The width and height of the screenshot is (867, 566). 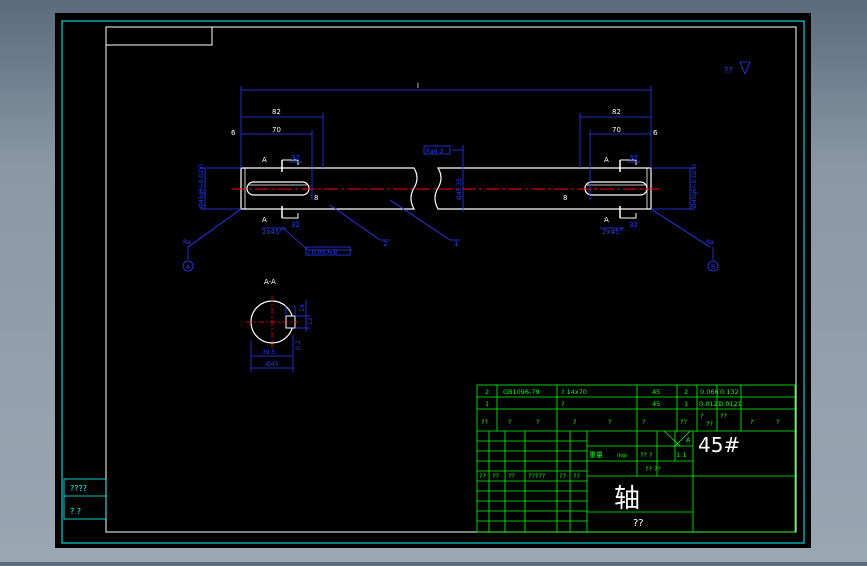 What do you see at coordinates (495, 476) in the screenshot?
I see `tb-row-label-1: ??` at bounding box center [495, 476].